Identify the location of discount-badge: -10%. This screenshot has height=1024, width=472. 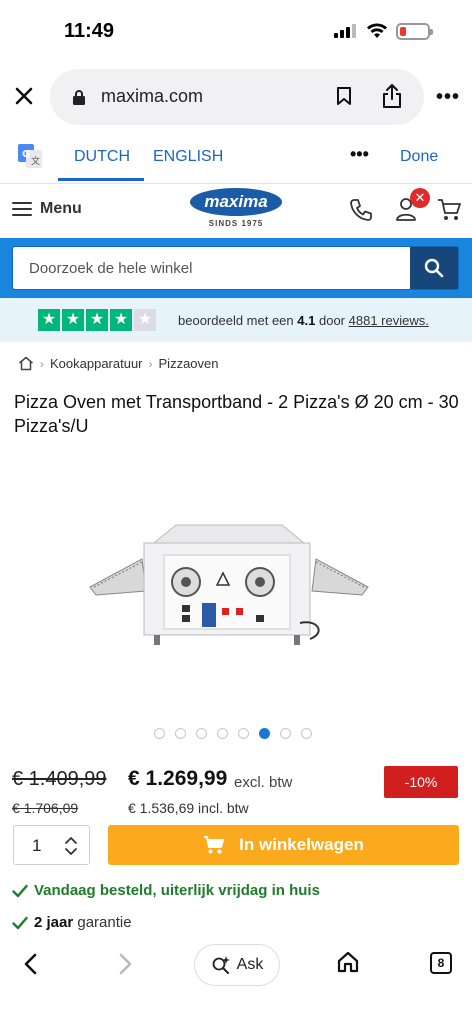
(421, 782).